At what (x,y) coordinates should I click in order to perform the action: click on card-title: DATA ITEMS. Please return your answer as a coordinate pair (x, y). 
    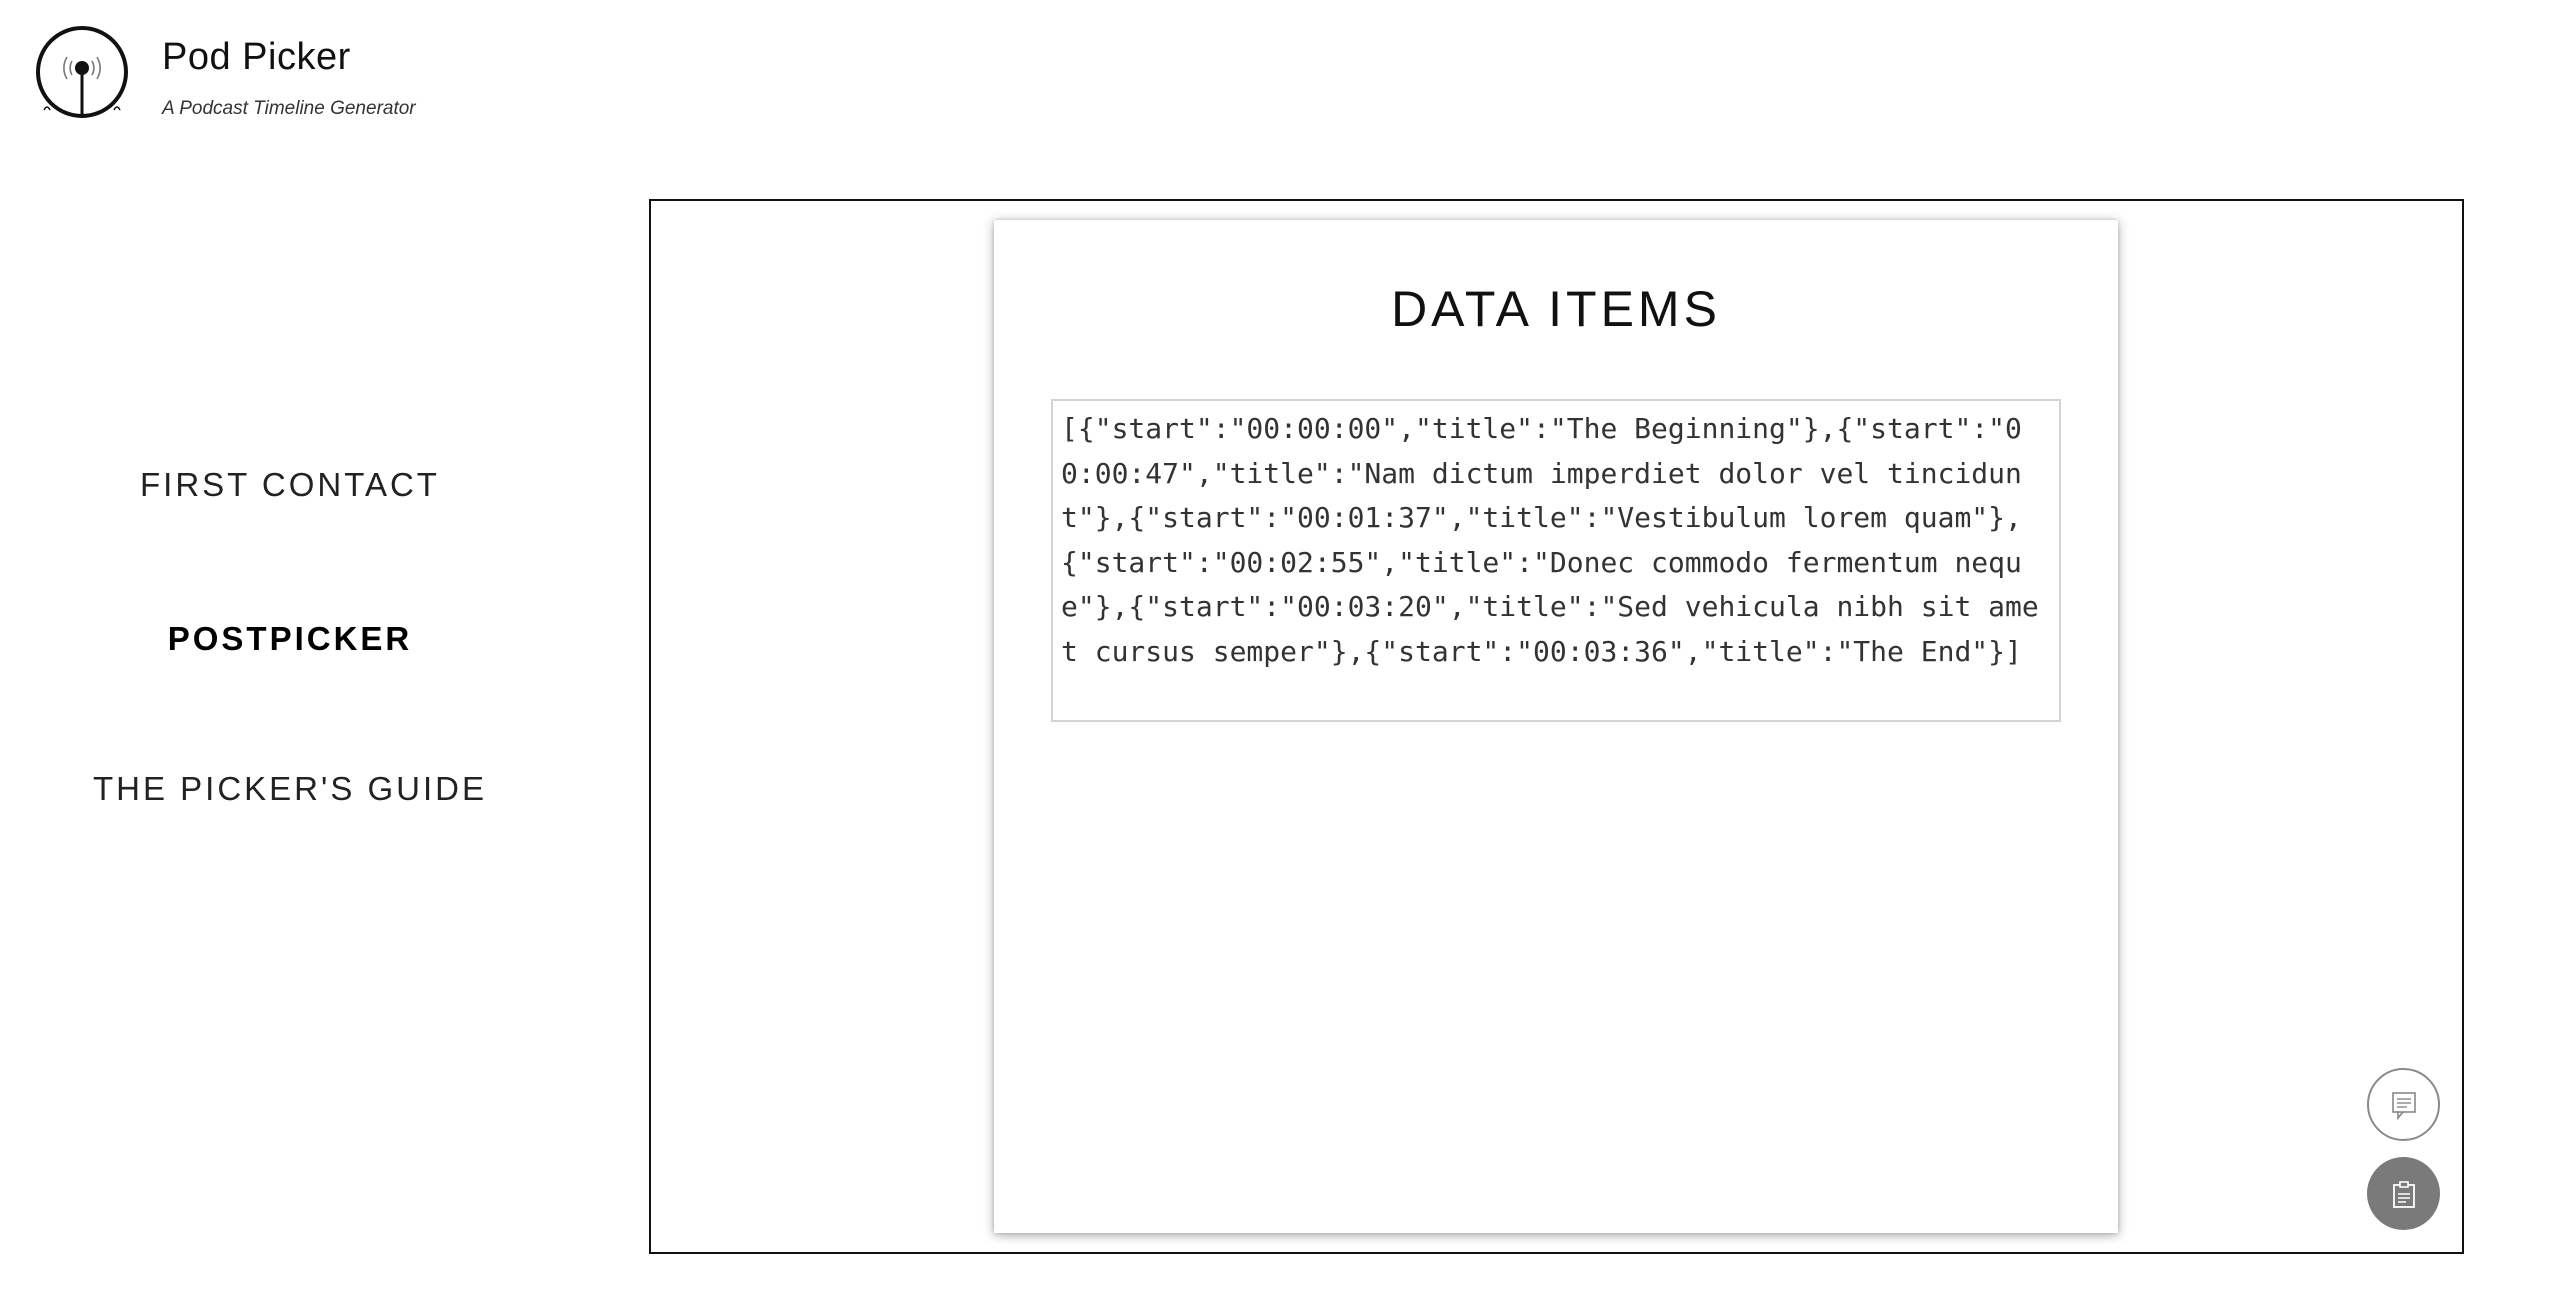
    Looking at the image, I should click on (1556, 309).